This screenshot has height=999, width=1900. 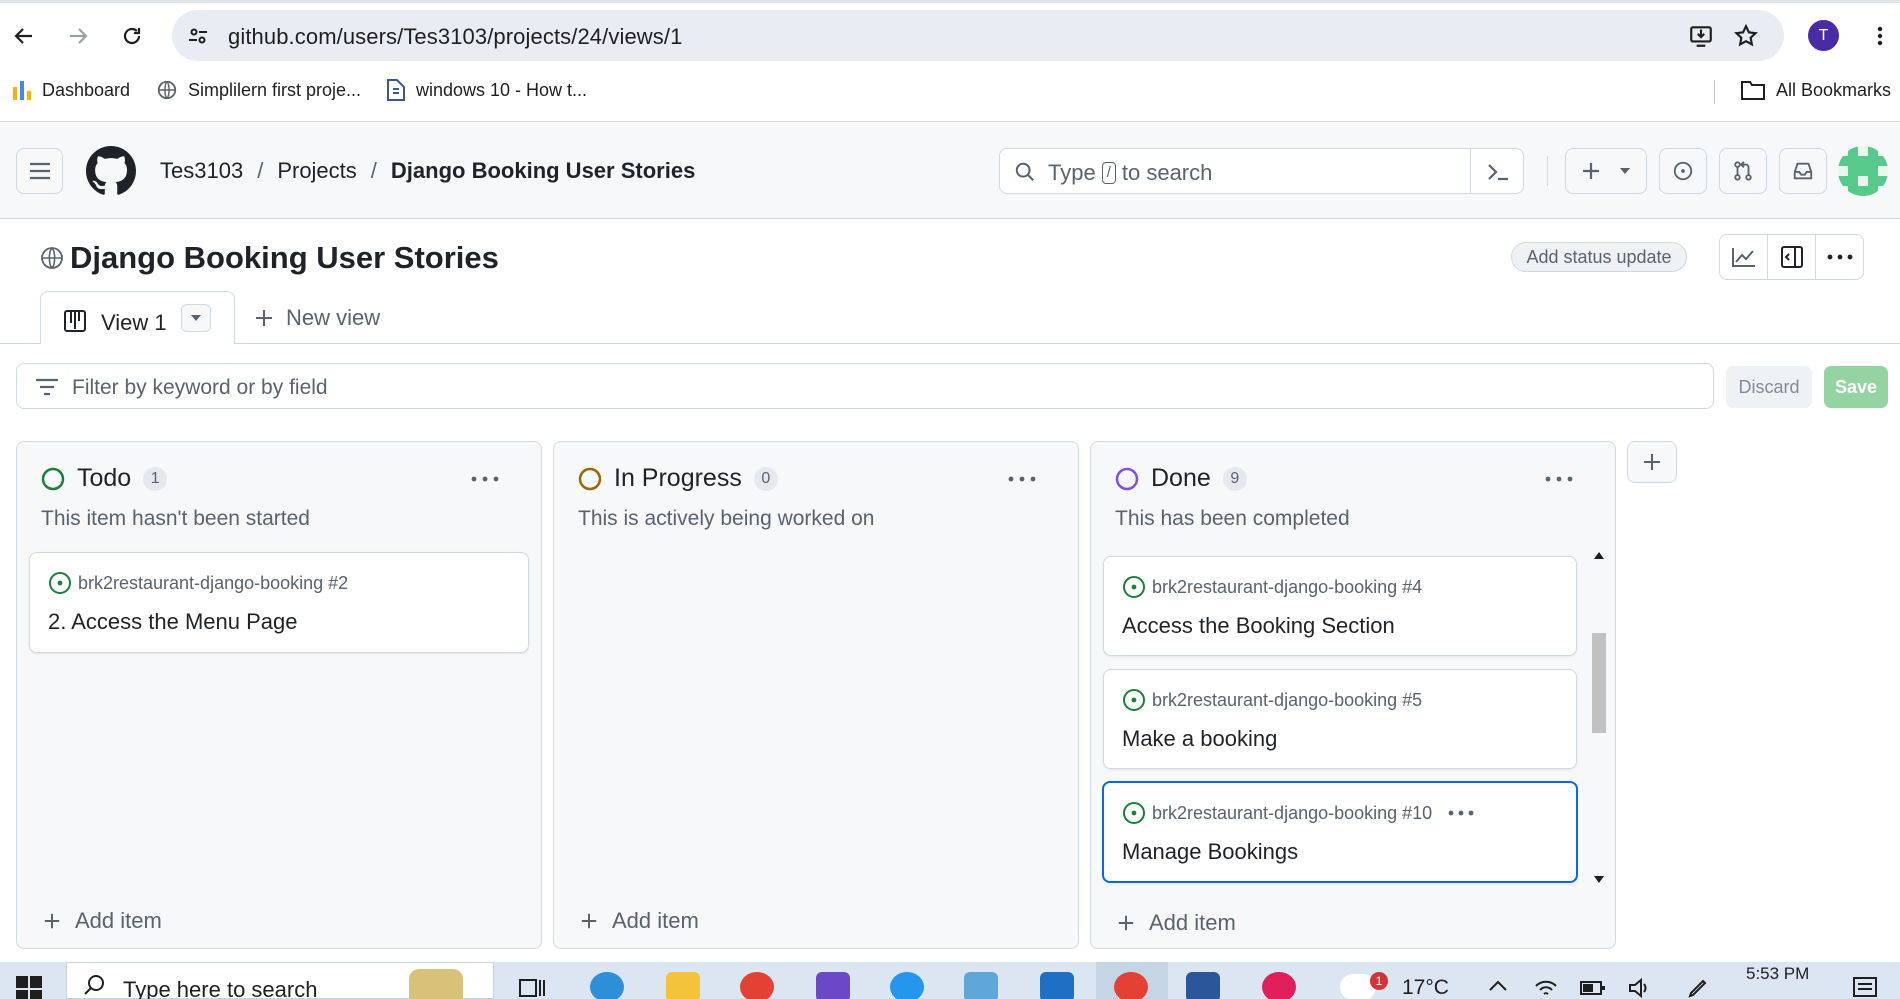 I want to click on sidebar-icon, so click(x=1791, y=257).